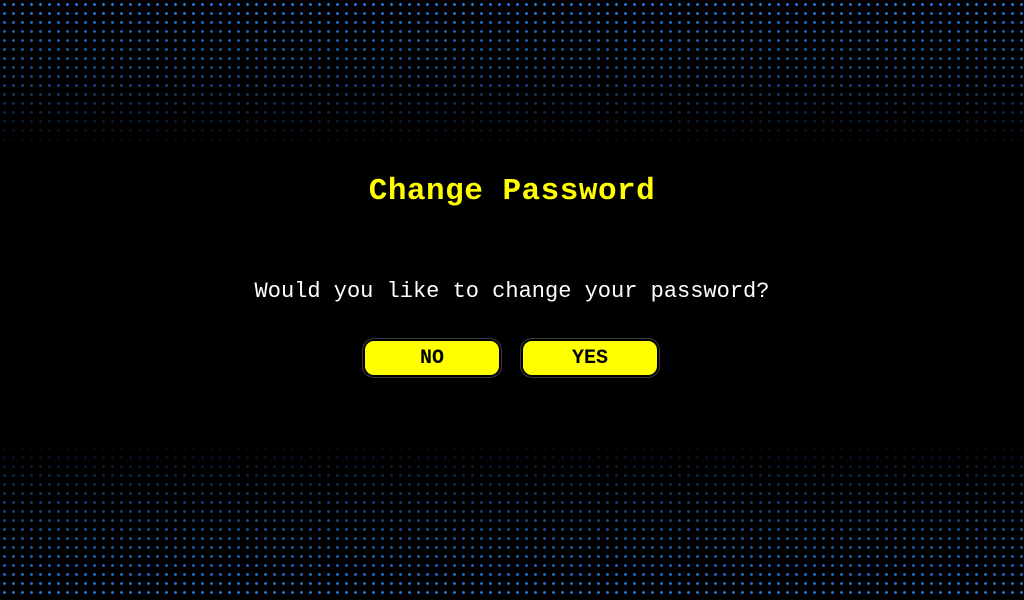  What do you see at coordinates (590, 358) in the screenshot?
I see `yes-button: YES` at bounding box center [590, 358].